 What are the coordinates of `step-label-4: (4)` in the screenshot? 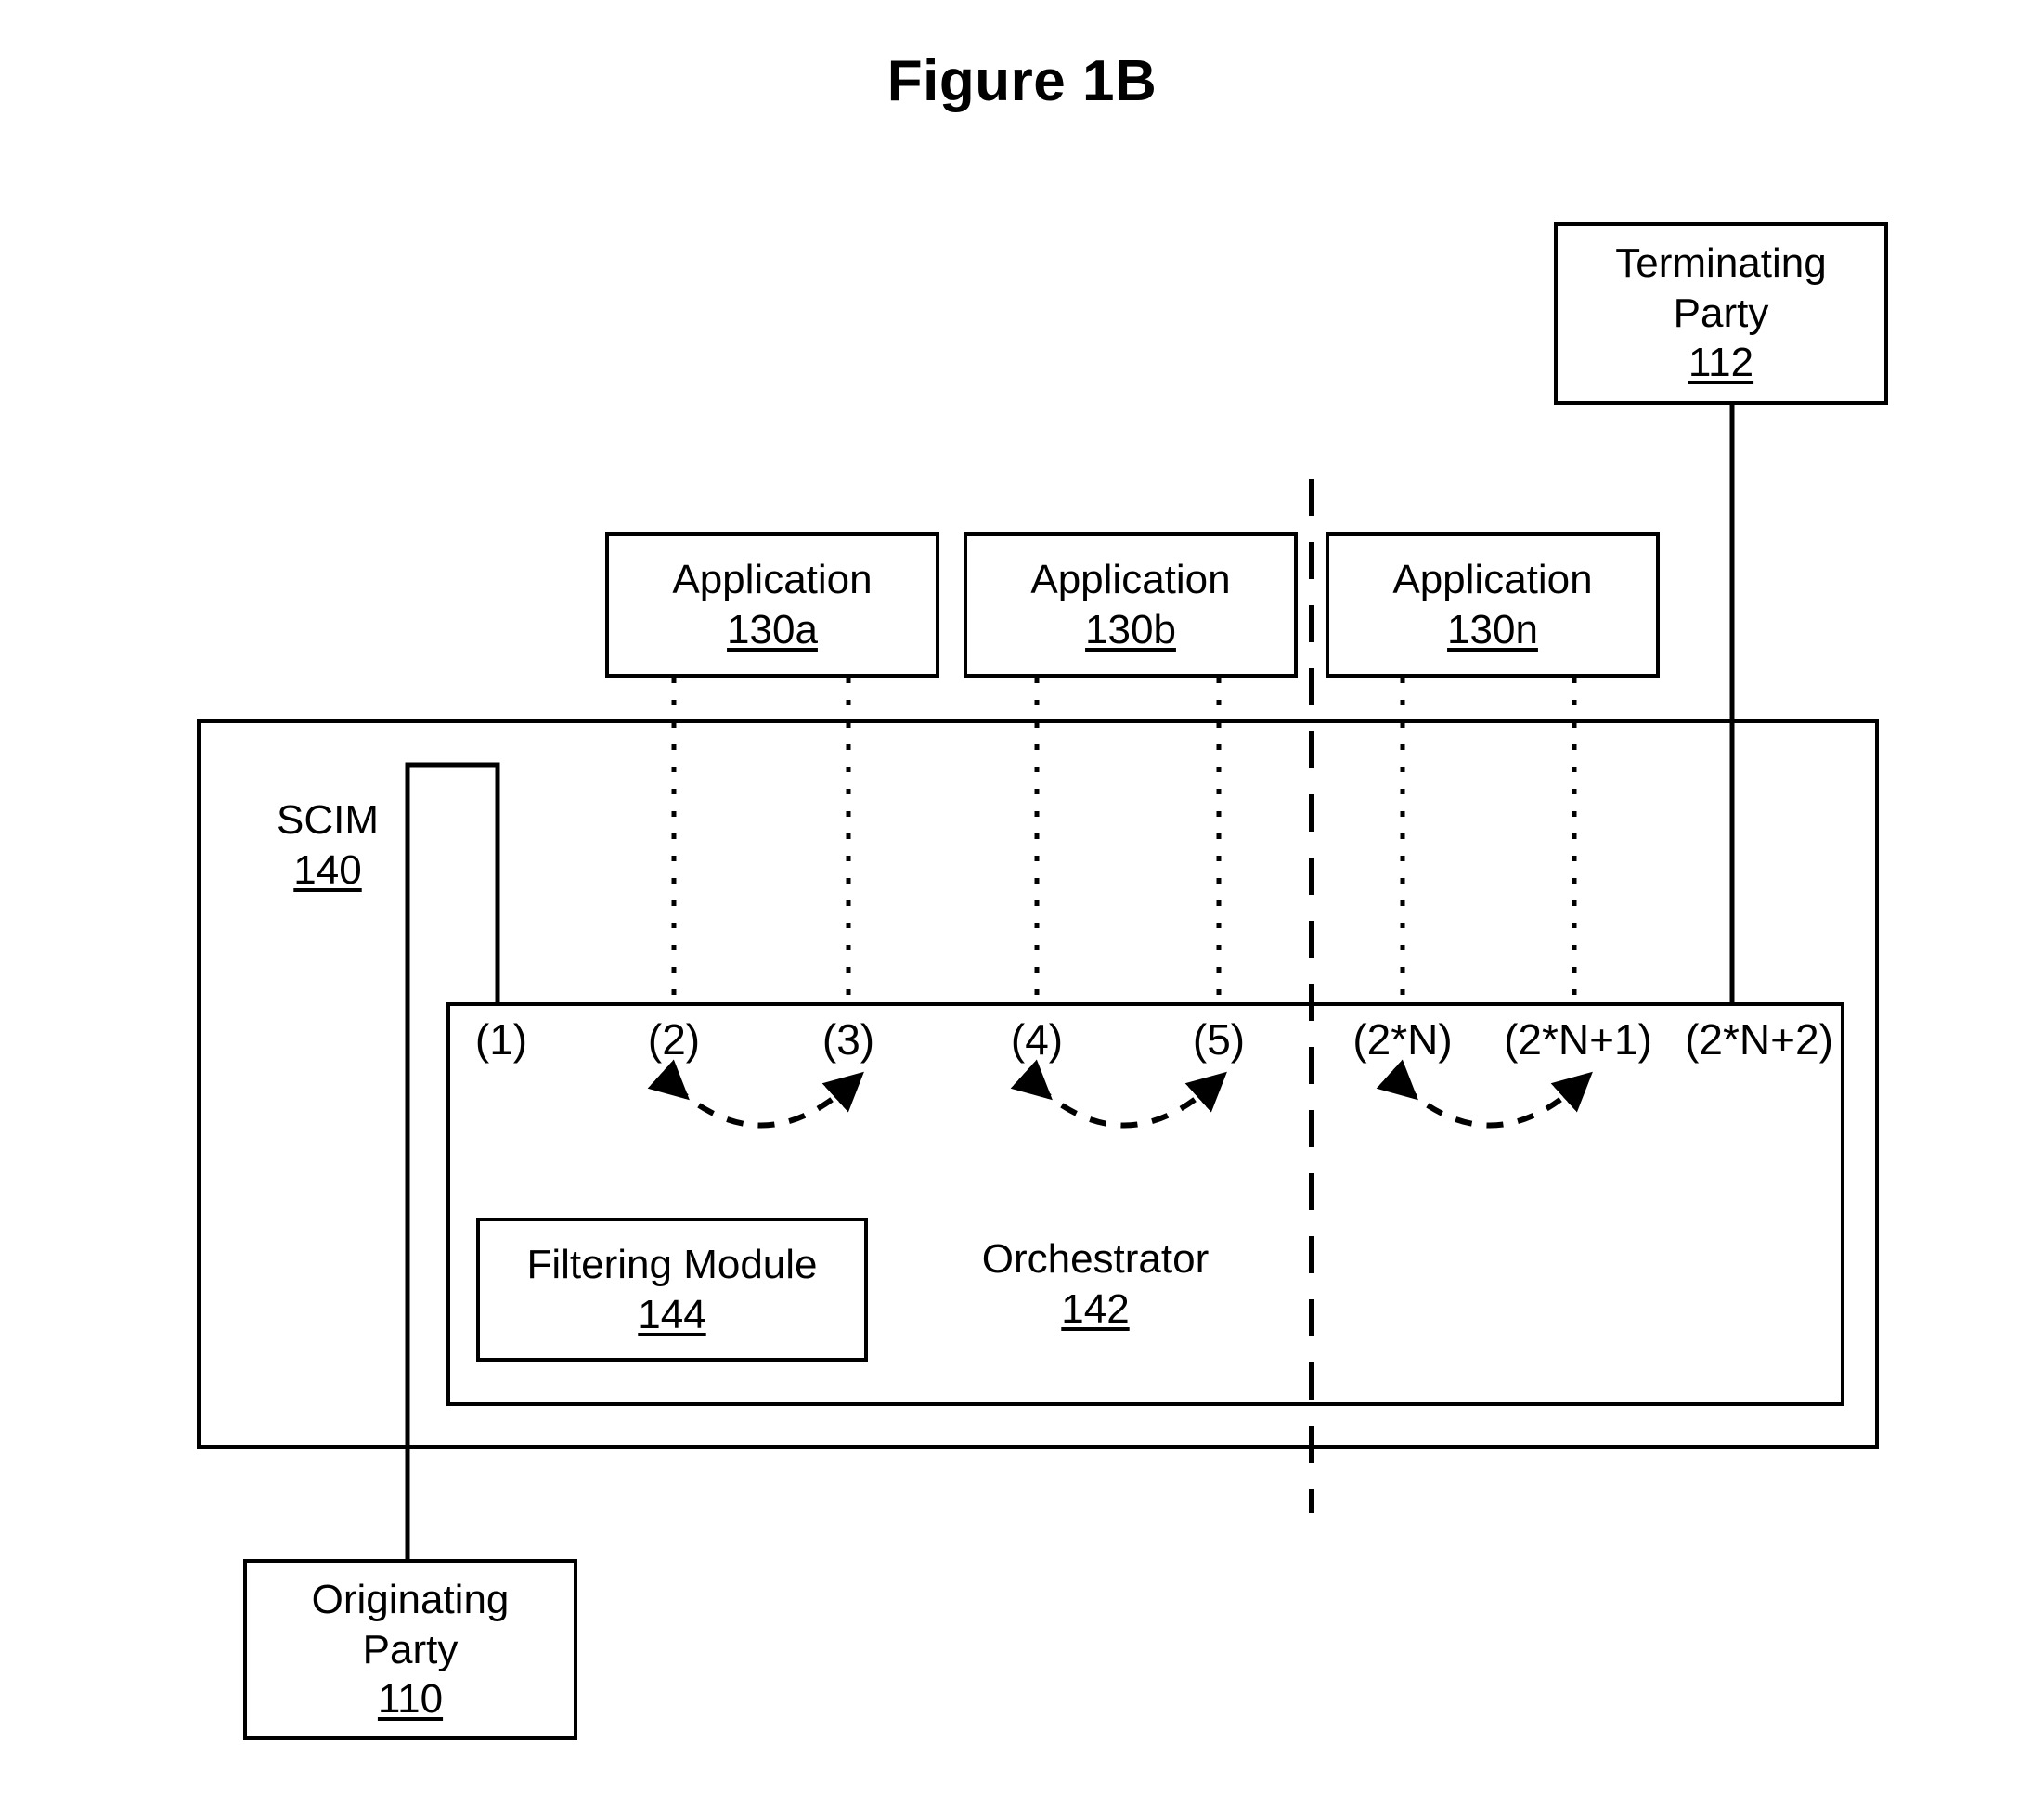 It's located at (1037, 1039).